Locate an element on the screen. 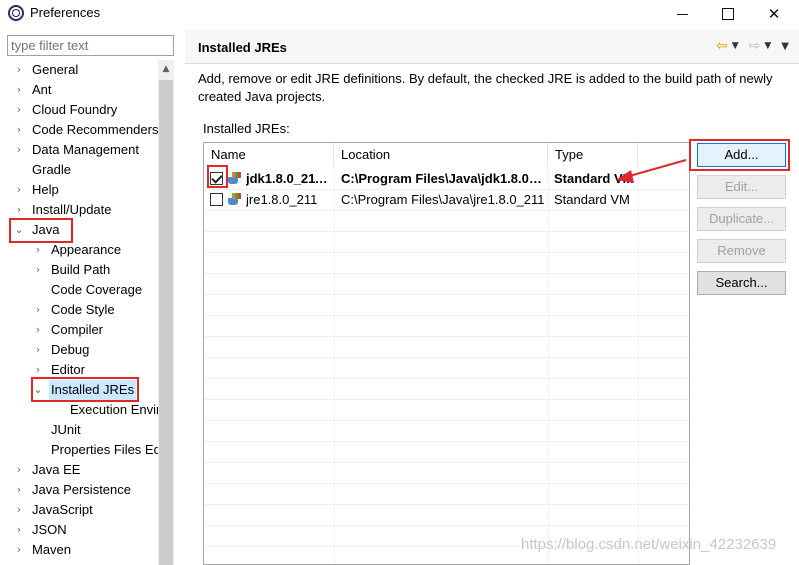  tree-item-label: Code Recommenders is located at coordinates (95, 129).